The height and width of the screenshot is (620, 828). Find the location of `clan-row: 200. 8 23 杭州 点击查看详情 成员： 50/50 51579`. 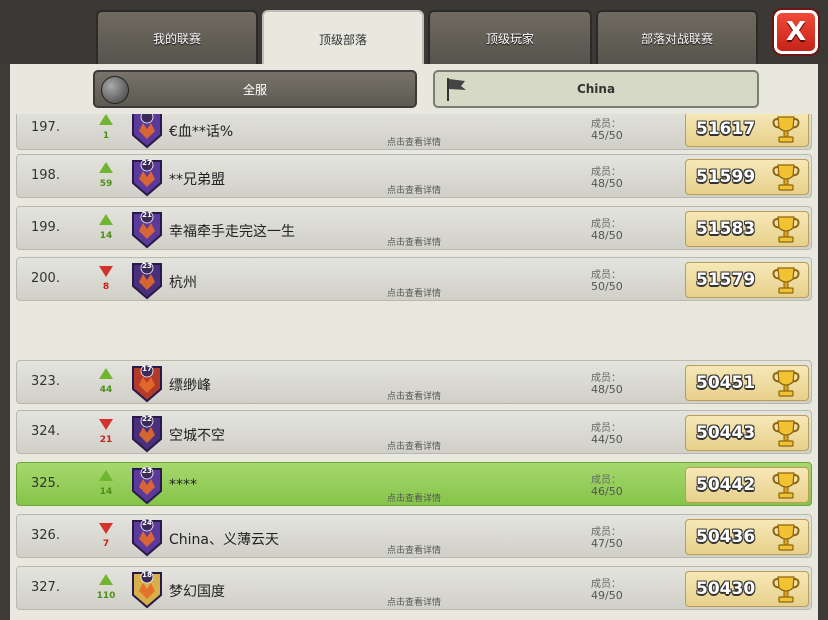

clan-row: 200. 8 23 杭州 点击查看详情 成员： 50/50 51579 is located at coordinates (414, 279).